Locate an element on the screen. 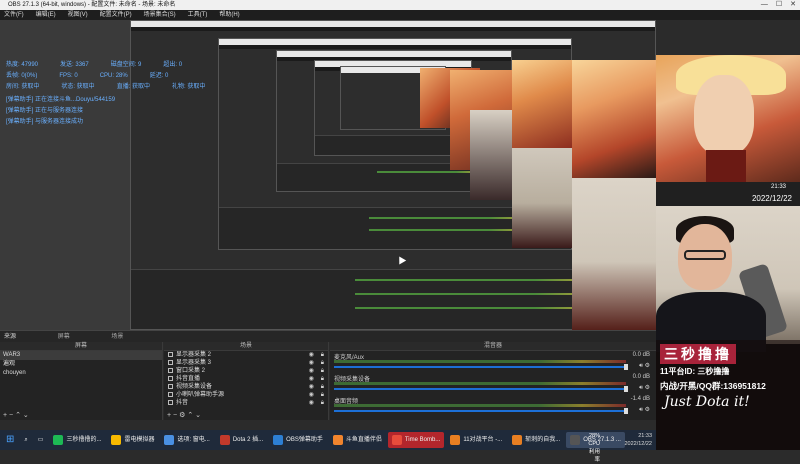 The height and width of the screenshot is (464, 800). streamer-name: 三秒撸撸 is located at coordinates (698, 354).